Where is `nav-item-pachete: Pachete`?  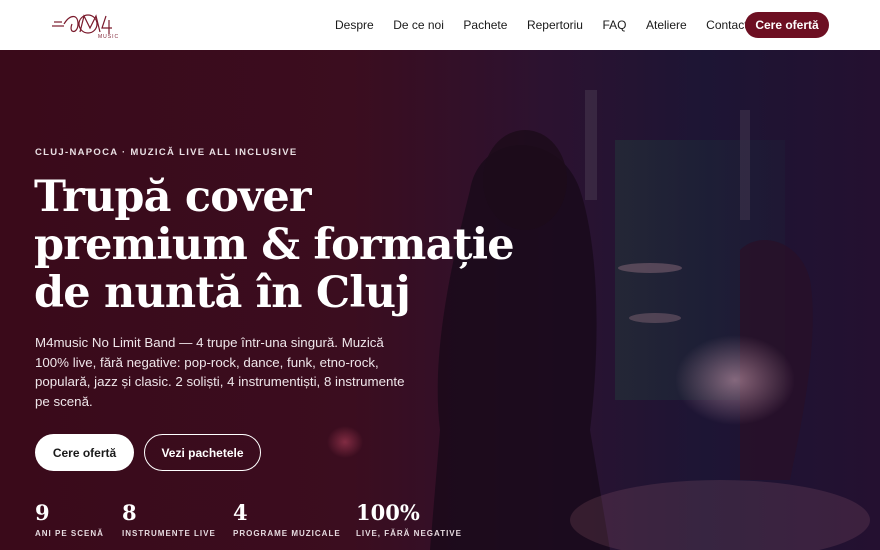 nav-item-pachete: Pachete is located at coordinates (485, 25).